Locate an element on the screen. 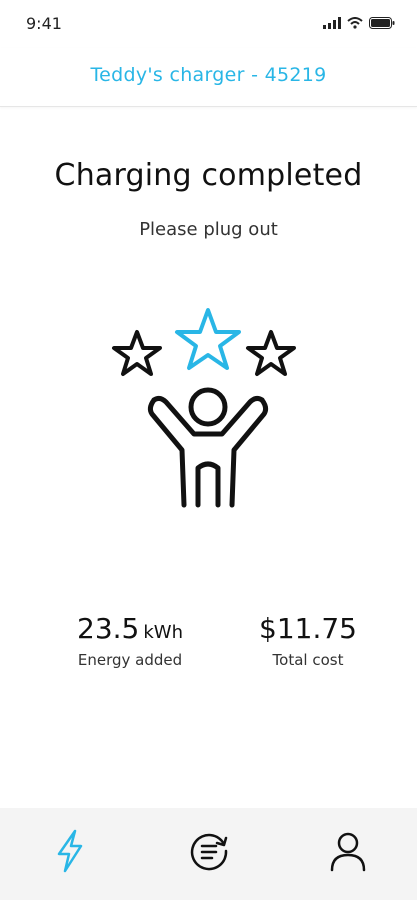 The height and width of the screenshot is (900, 417). history-list-icon is located at coordinates (208, 852).